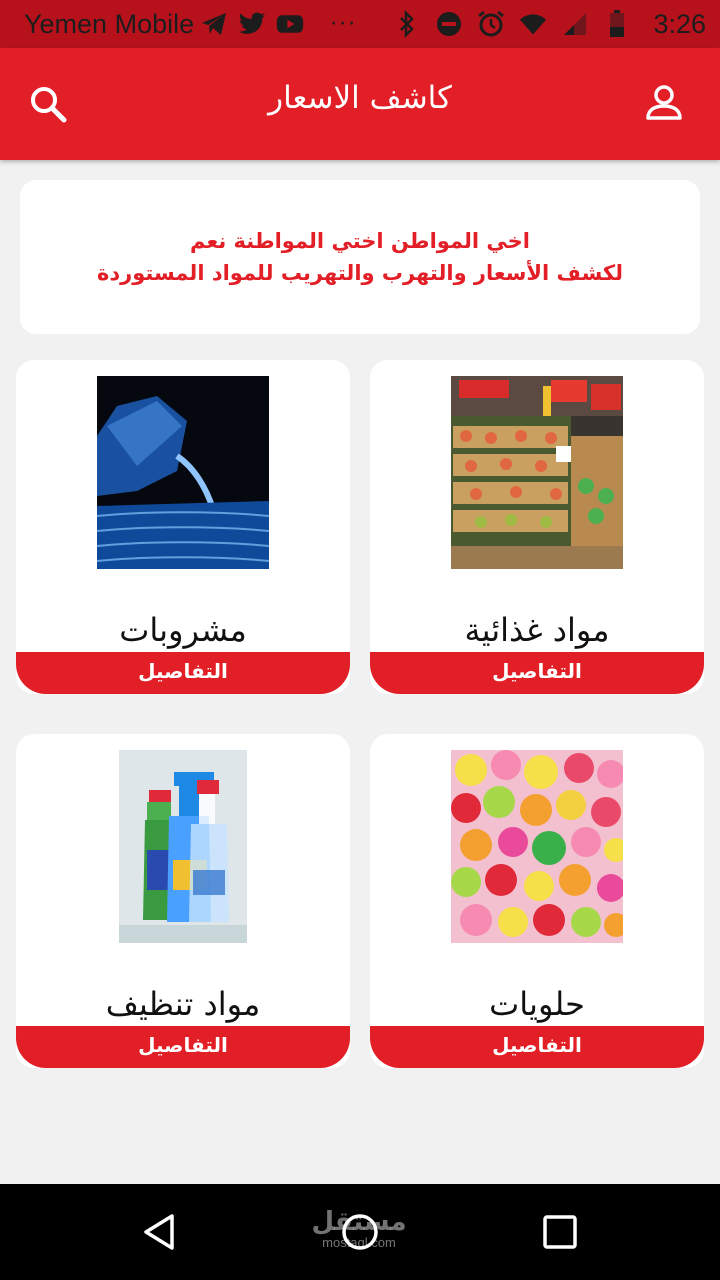 Image resolution: width=720 pixels, height=1280 pixels. I want to click on category-card-food: مواد غذائية التفاصيل, so click(537, 527).